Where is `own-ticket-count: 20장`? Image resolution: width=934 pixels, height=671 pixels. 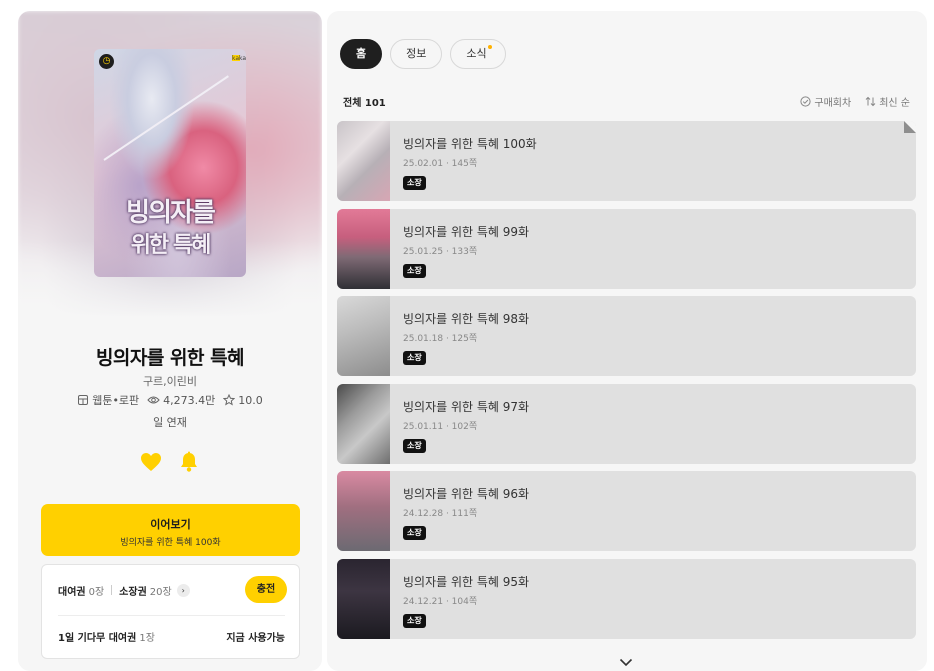
own-ticket-count: 20장 is located at coordinates (160, 592).